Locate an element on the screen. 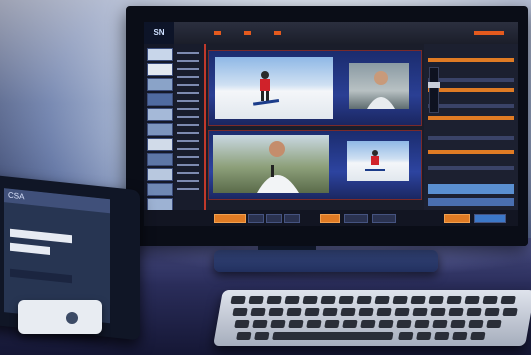 The image size is (531, 355). video-skier is located at coordinates (274, 88).